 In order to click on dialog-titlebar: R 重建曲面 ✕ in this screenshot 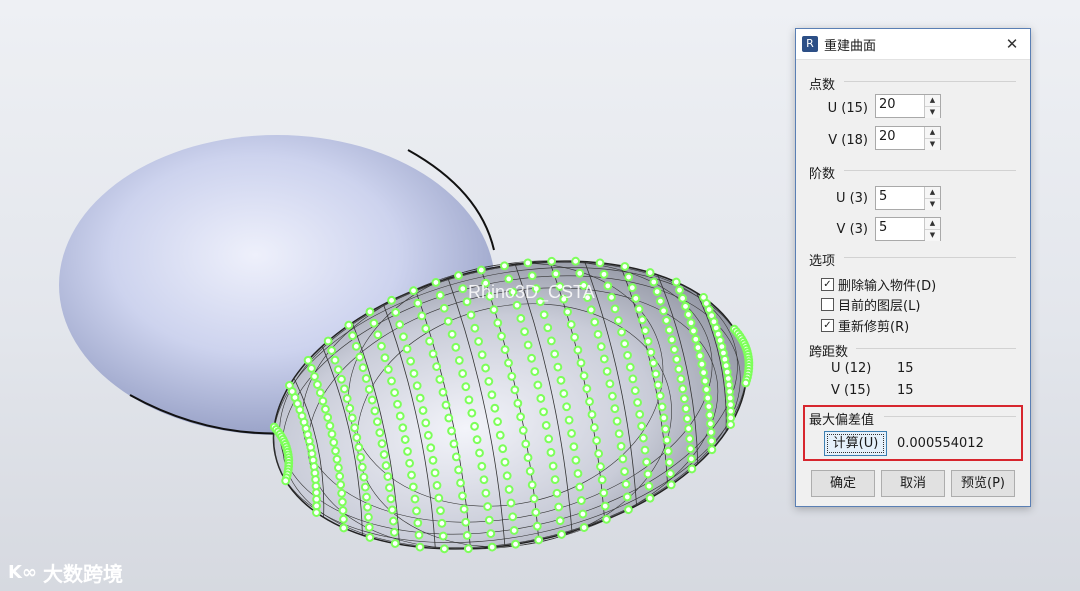, I will do `click(913, 44)`.